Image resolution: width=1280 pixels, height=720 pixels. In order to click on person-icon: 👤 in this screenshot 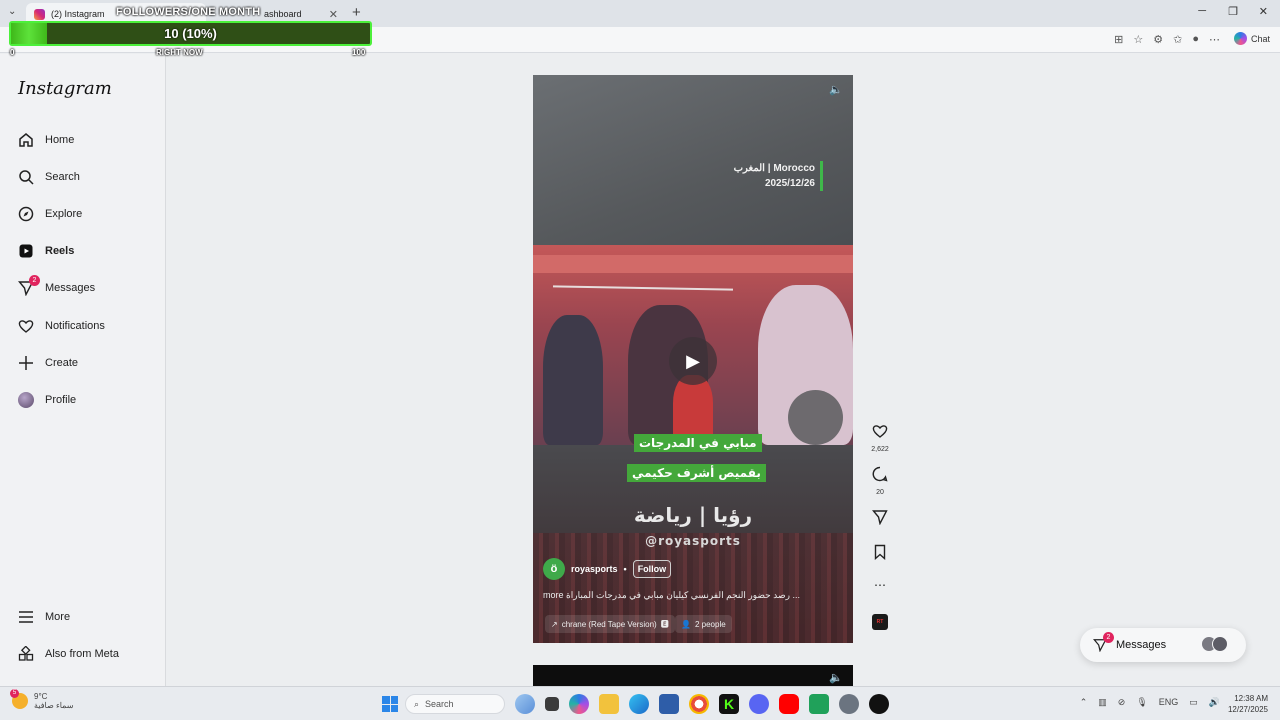, I will do `click(686, 624)`.